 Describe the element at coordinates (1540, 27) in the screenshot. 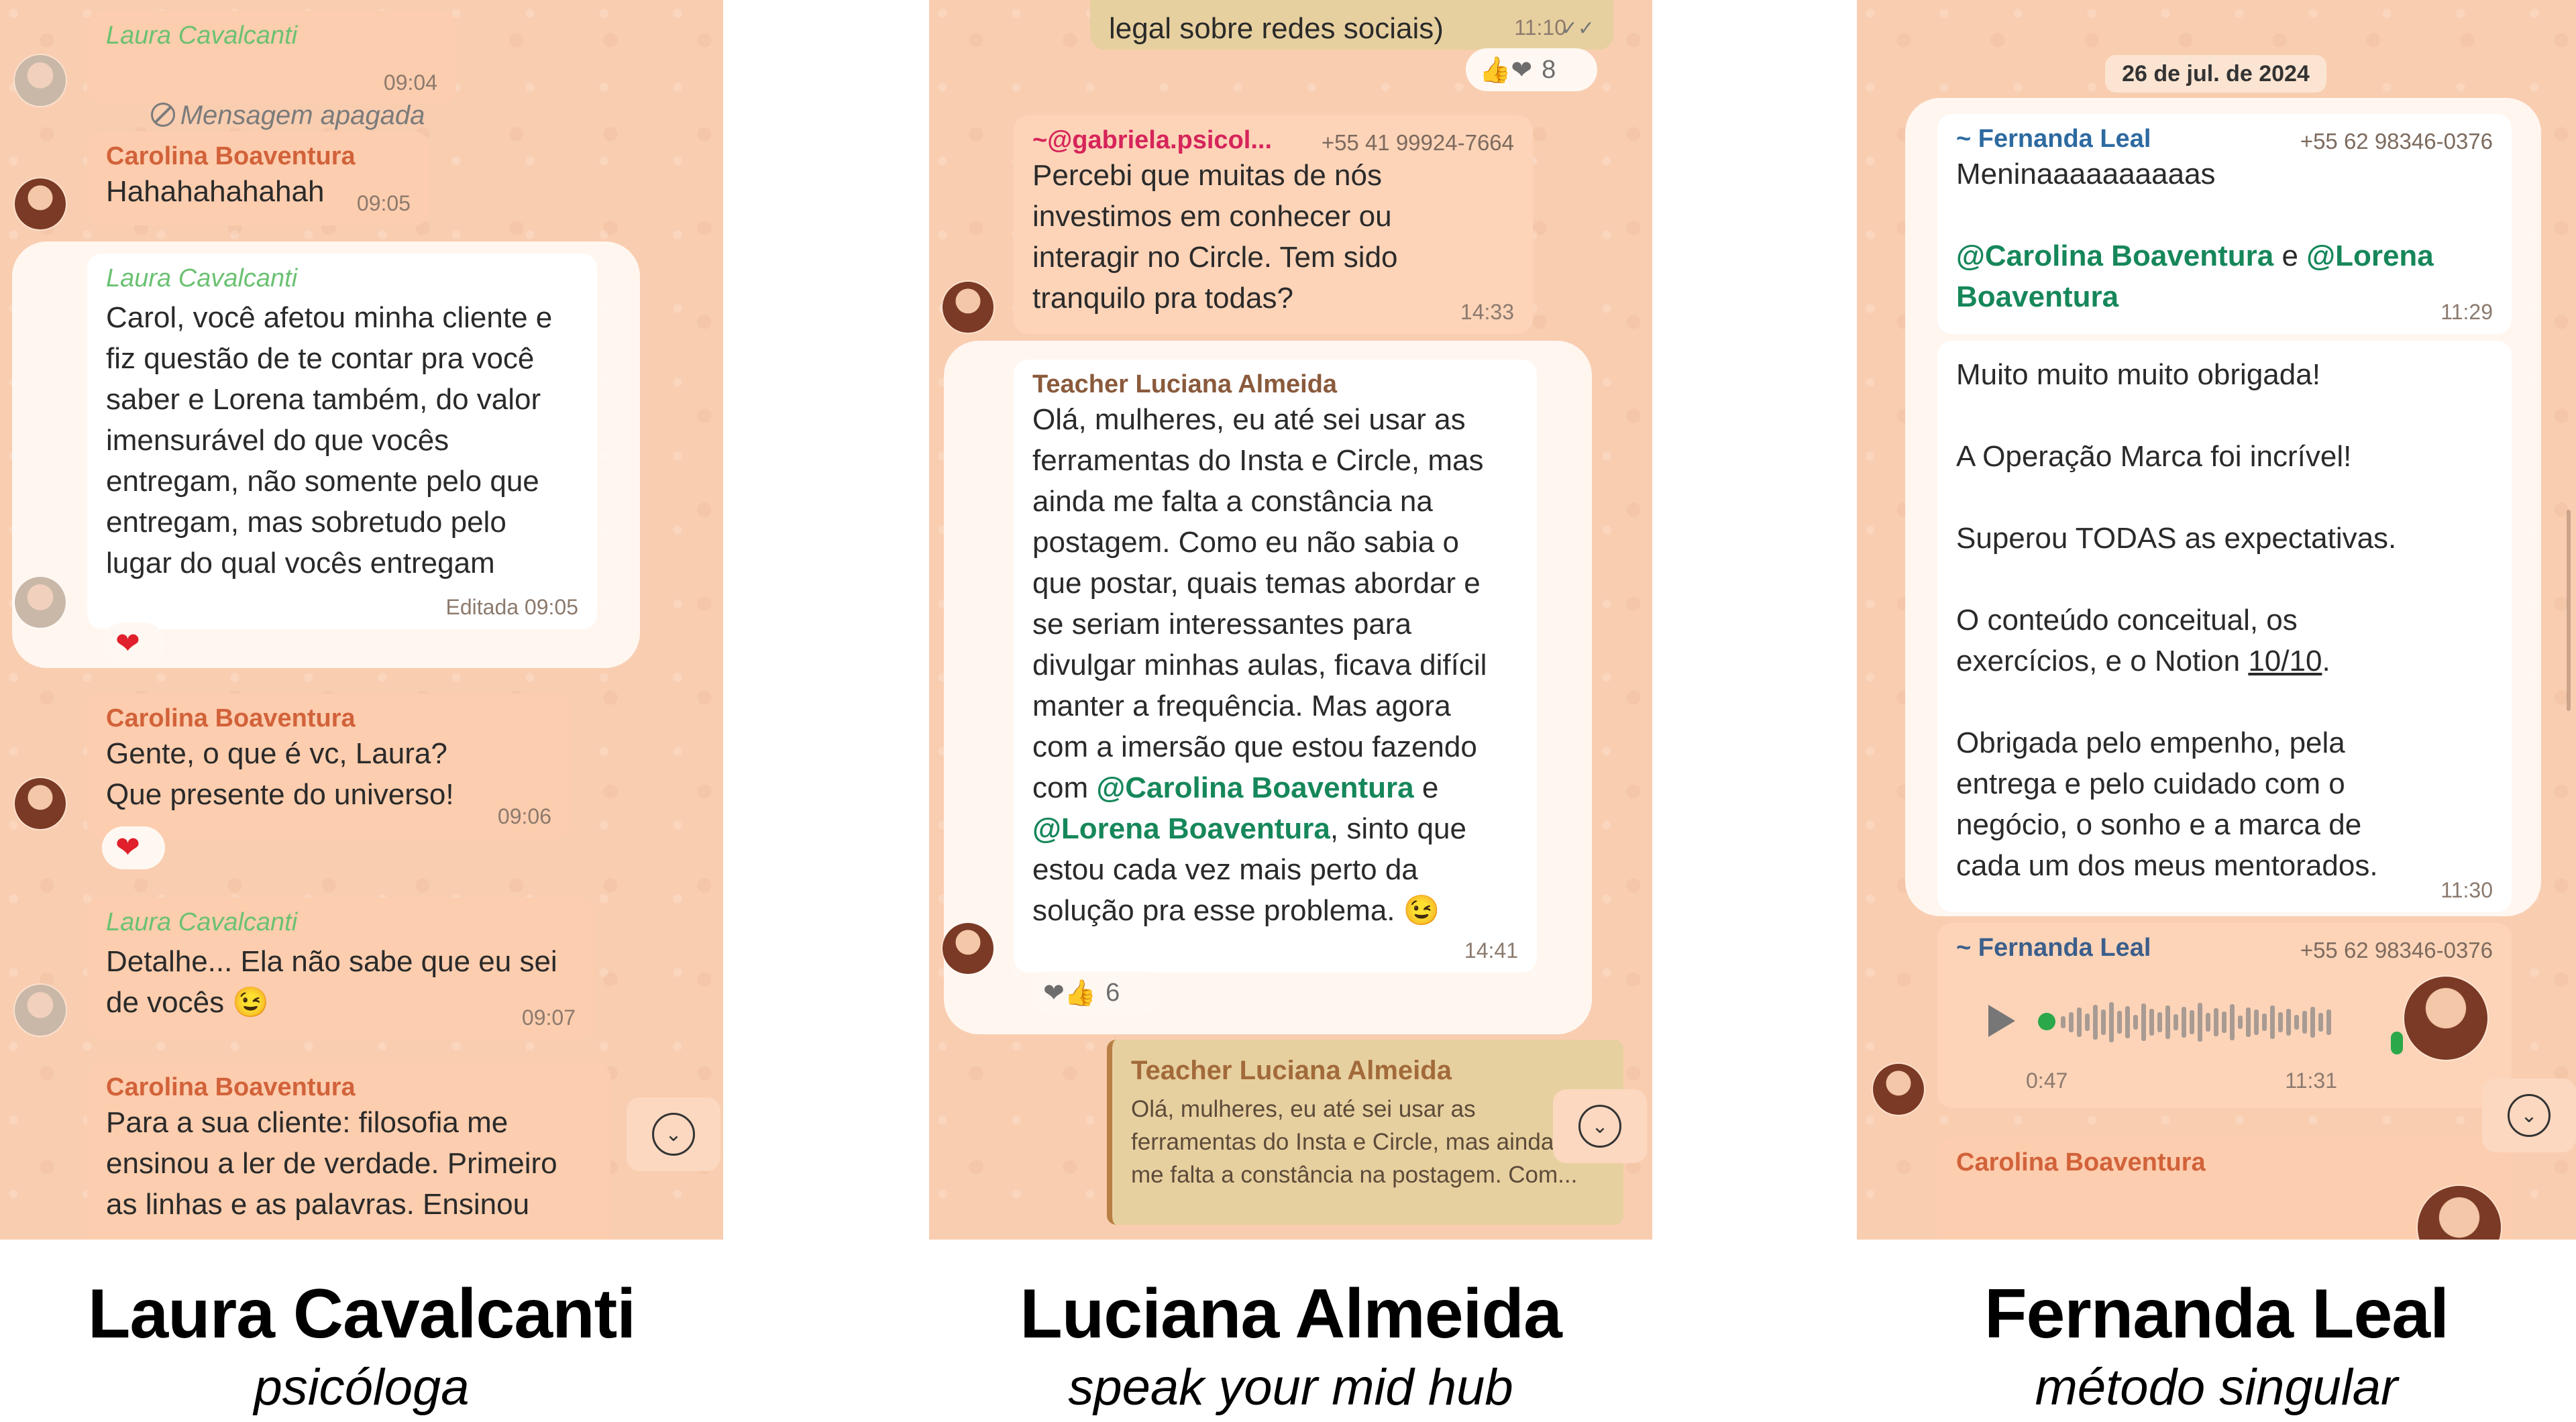

I see `message-time: 11:10` at that location.